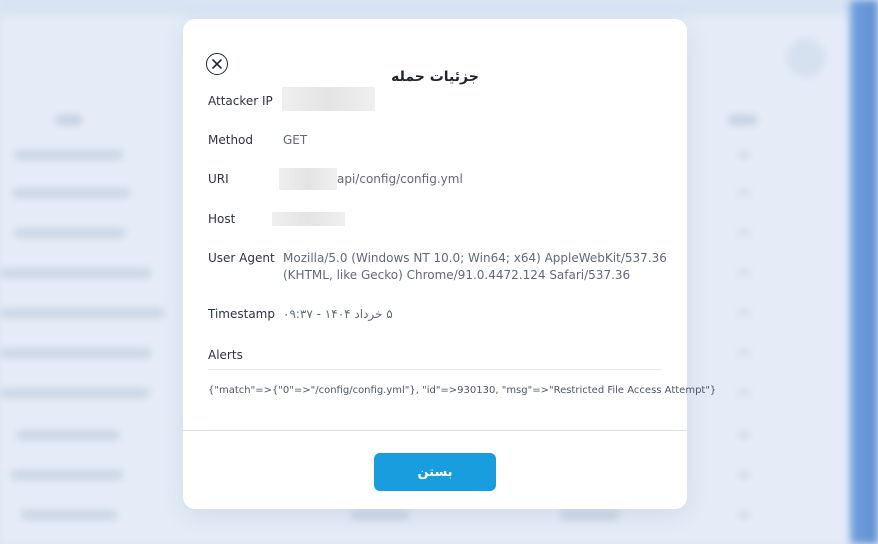  What do you see at coordinates (435, 77) in the screenshot?
I see `modal-title: جزئیات حمله` at bounding box center [435, 77].